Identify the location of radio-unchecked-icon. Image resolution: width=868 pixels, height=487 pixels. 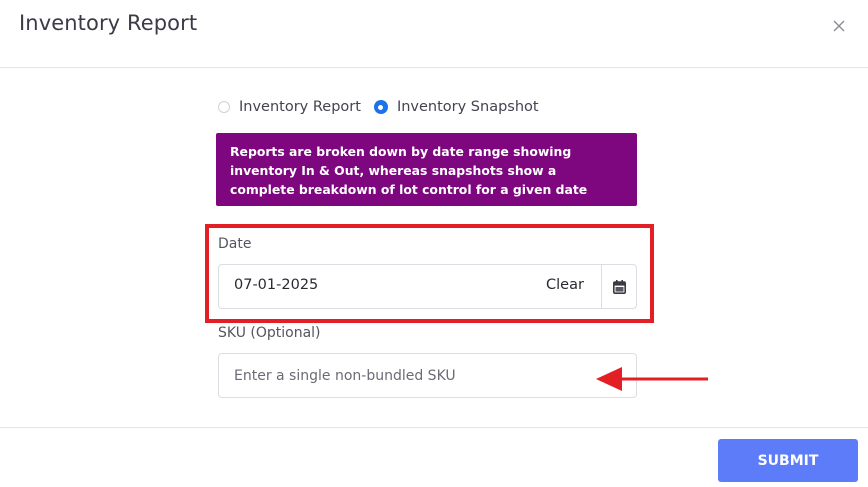
(224, 107).